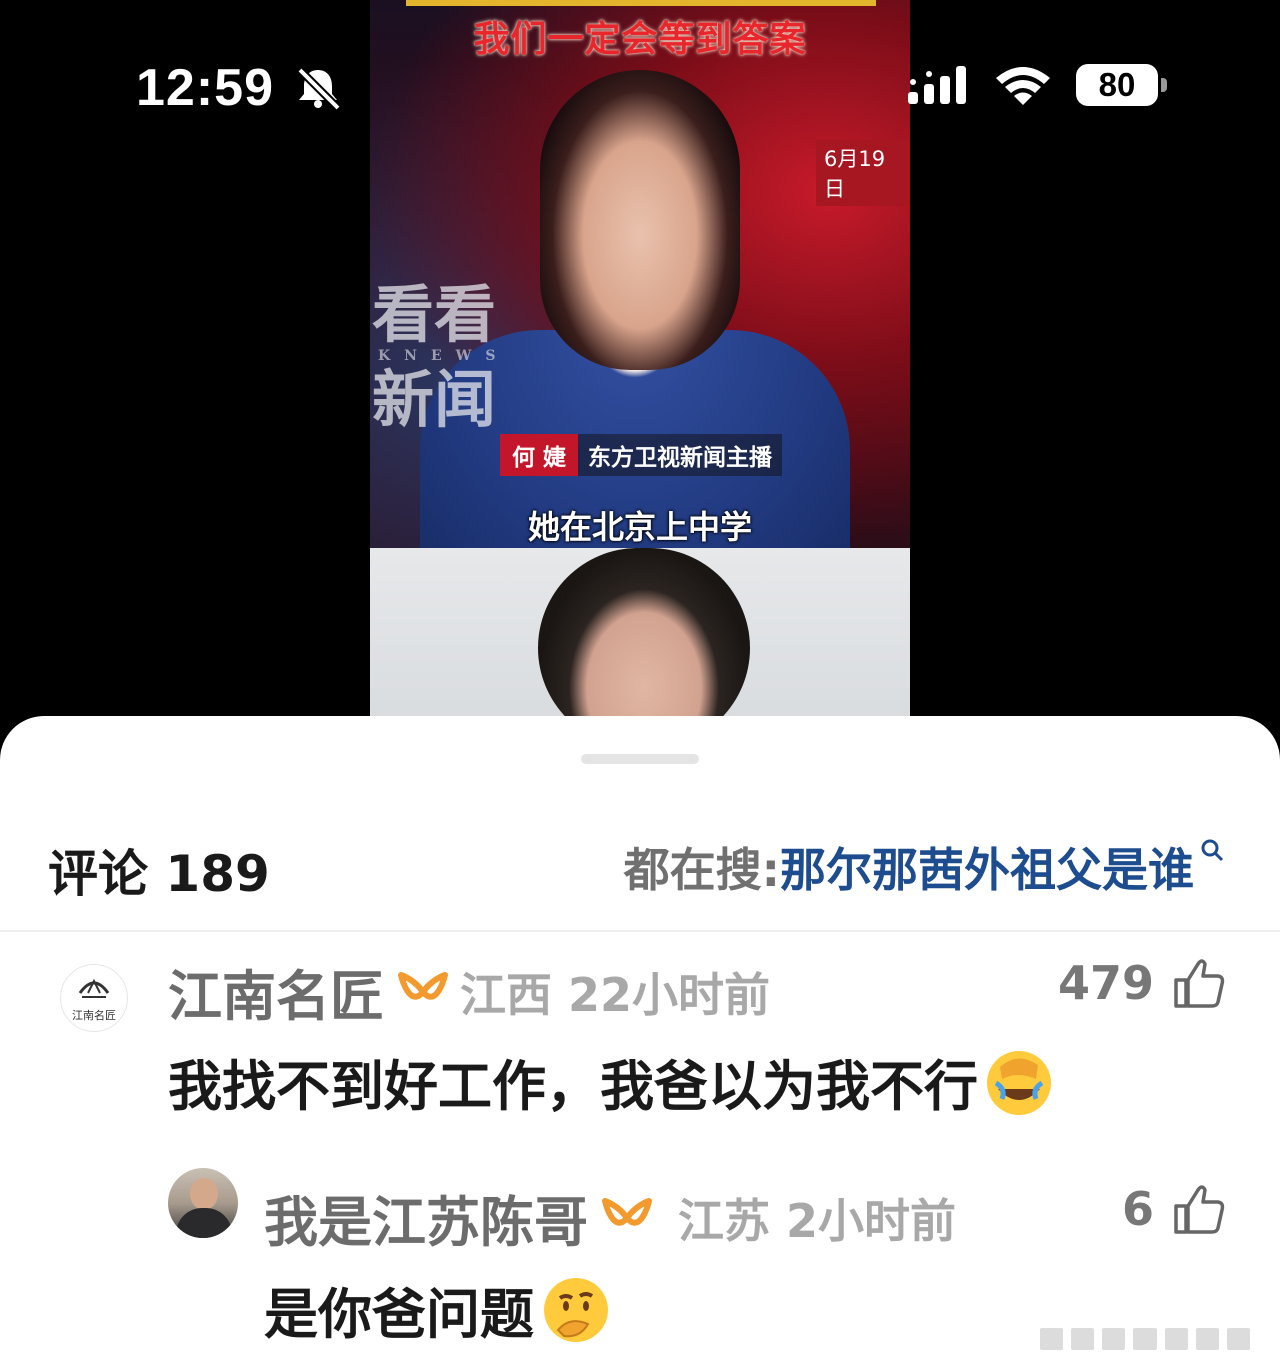 Image resolution: width=1280 pixels, height=1368 pixels. I want to click on reply-username: 我是江苏陈哥, so click(426, 1217).